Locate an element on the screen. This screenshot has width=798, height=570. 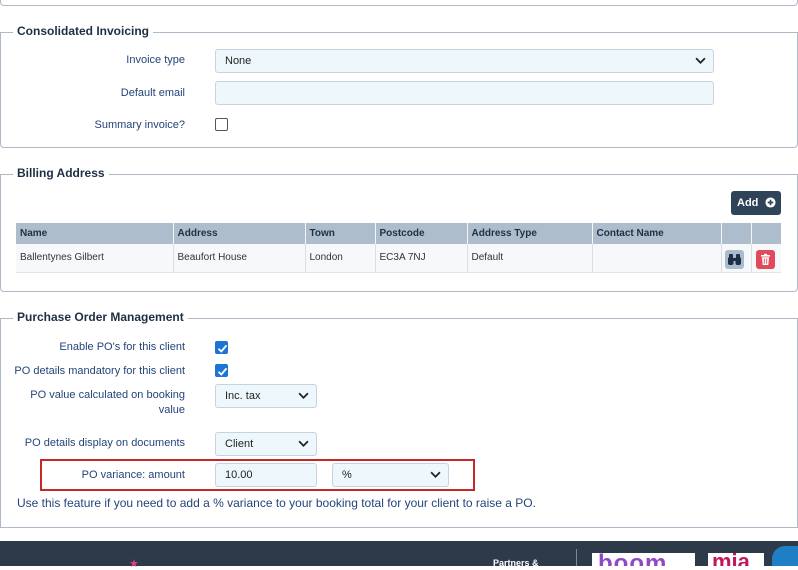
po-display-value: Client is located at coordinates (239, 444).